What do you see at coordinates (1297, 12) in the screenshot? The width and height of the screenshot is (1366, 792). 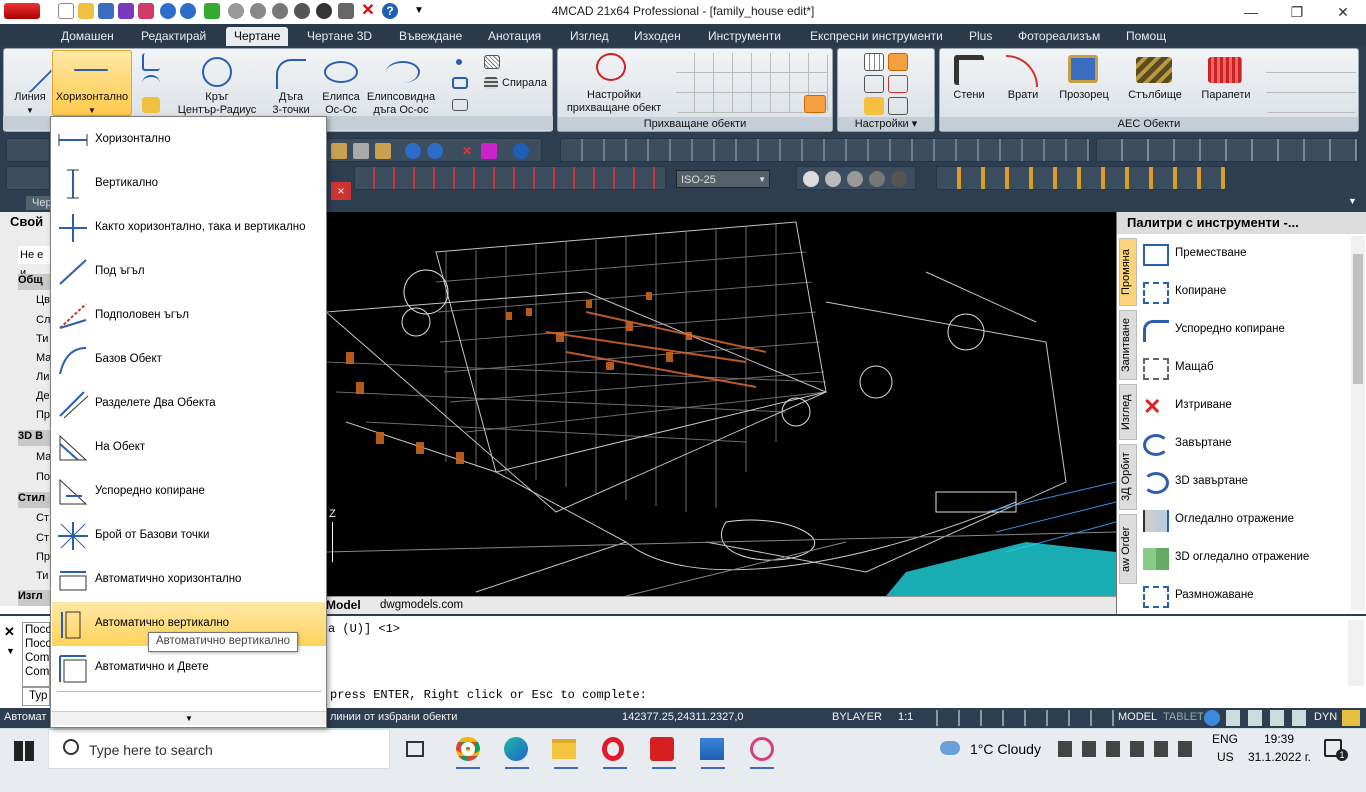 I see `restore-button: ❐` at bounding box center [1297, 12].